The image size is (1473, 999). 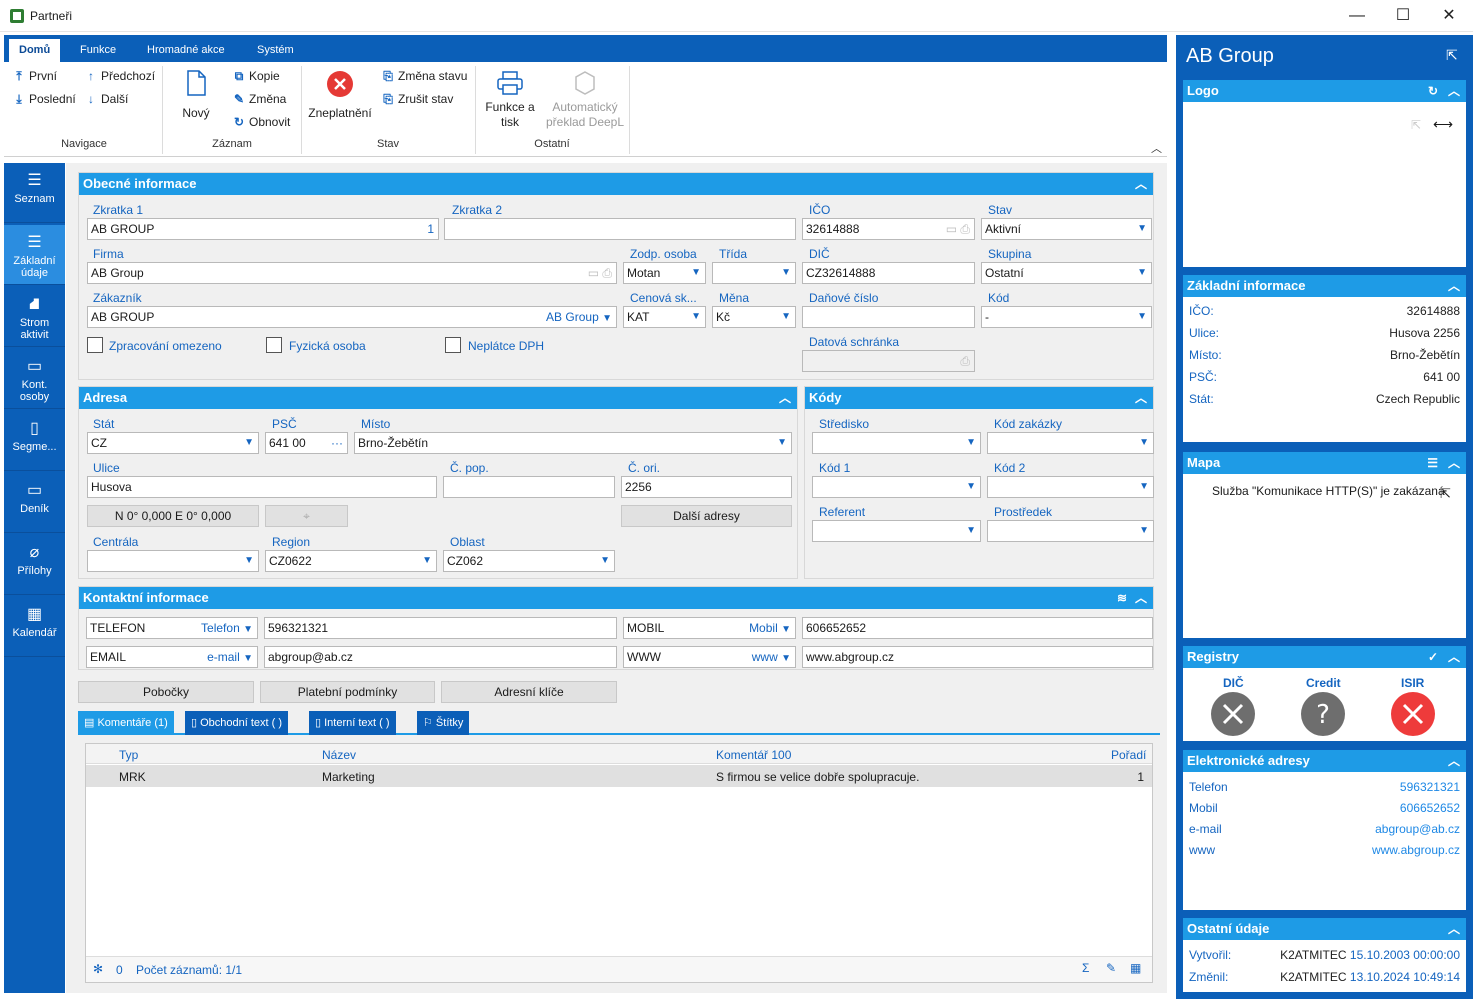 I want to click on sum-icon: Σ, so click(x=1085, y=968).